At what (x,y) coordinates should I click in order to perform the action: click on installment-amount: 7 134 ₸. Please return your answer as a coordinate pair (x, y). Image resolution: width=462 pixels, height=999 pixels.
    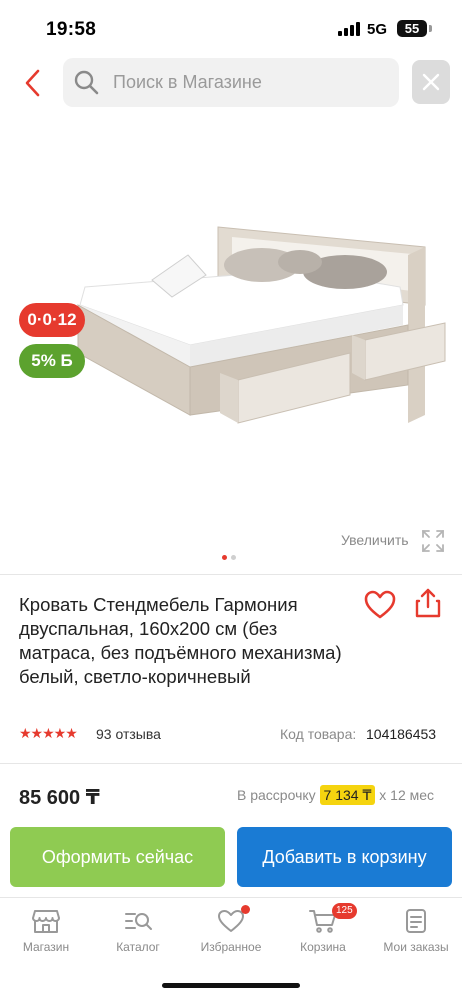
    Looking at the image, I should click on (347, 795).